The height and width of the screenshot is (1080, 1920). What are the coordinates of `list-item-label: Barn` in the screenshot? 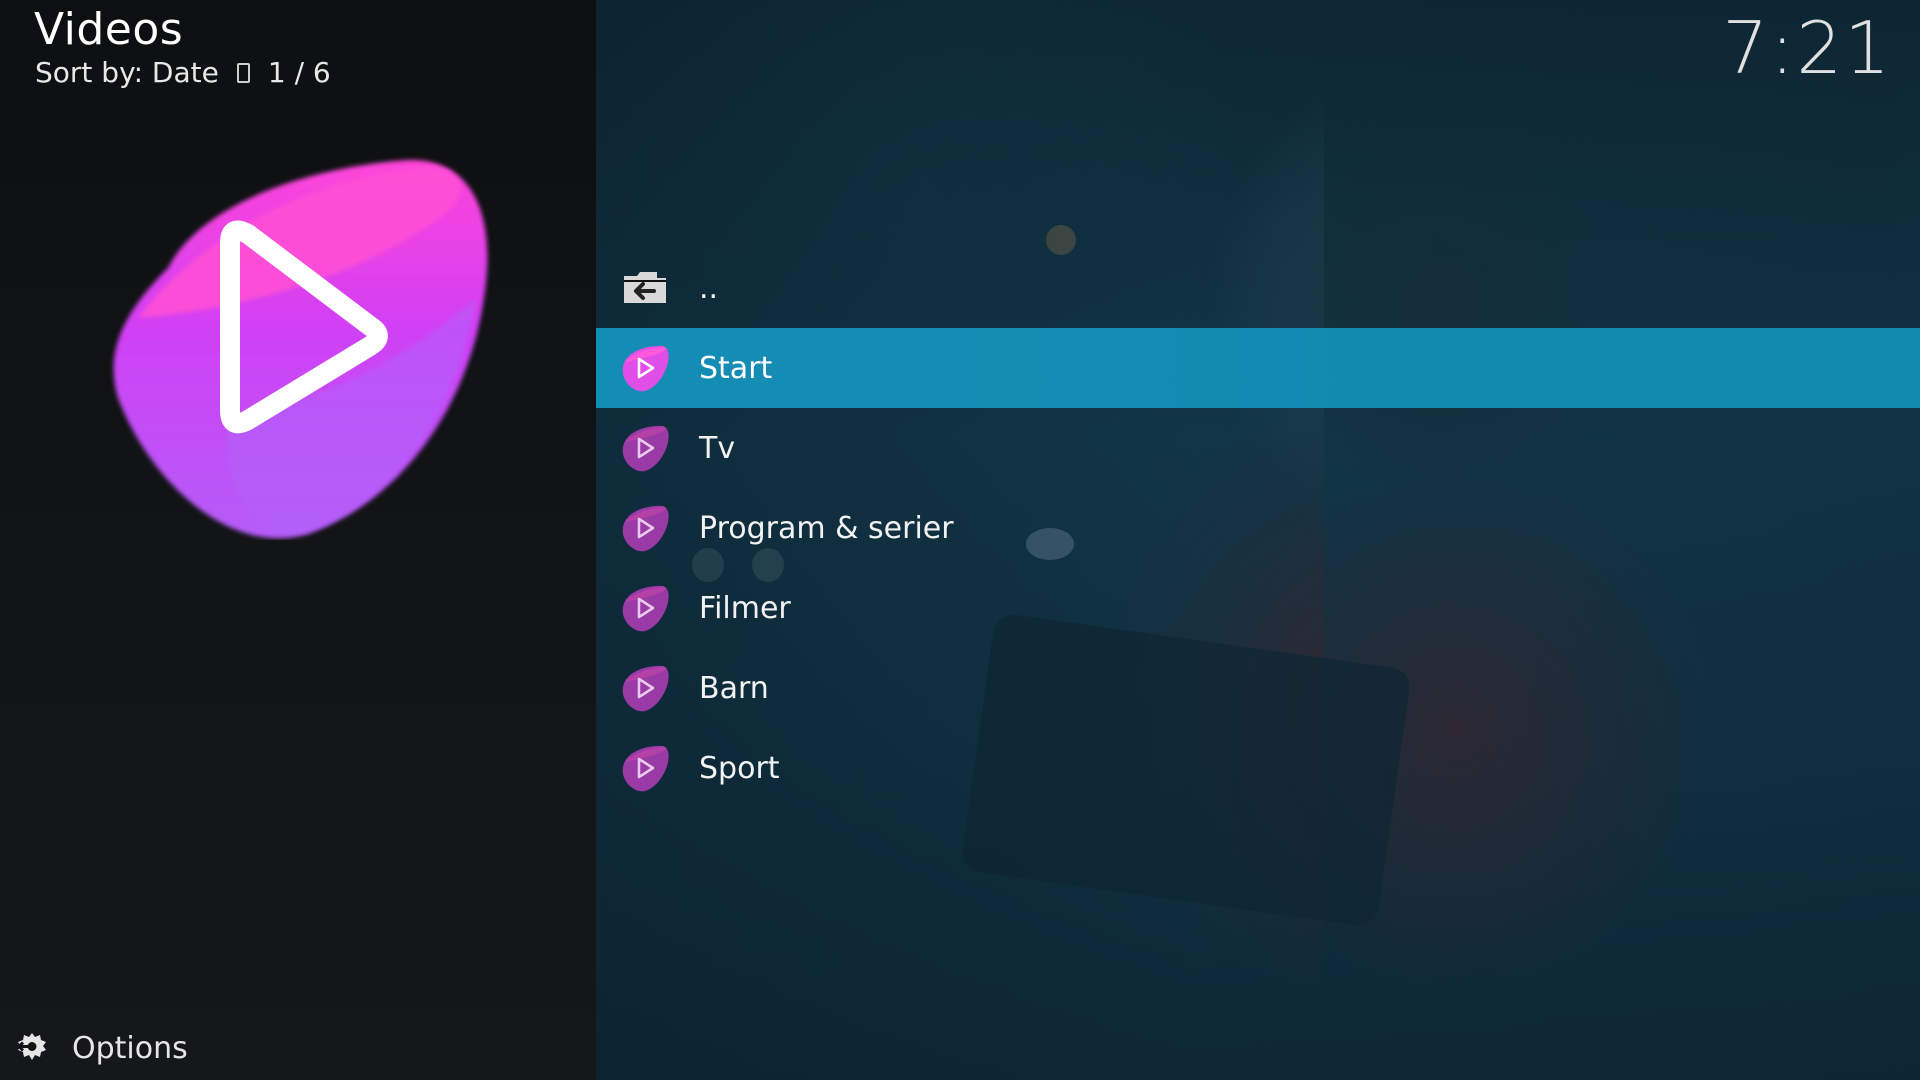 It's located at (734, 688).